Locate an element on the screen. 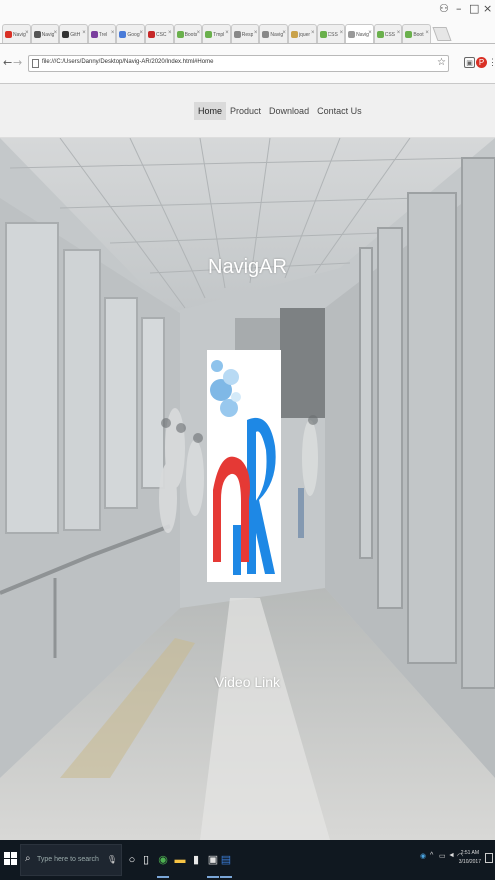  tab-label: Goog is located at coordinates (133, 34).